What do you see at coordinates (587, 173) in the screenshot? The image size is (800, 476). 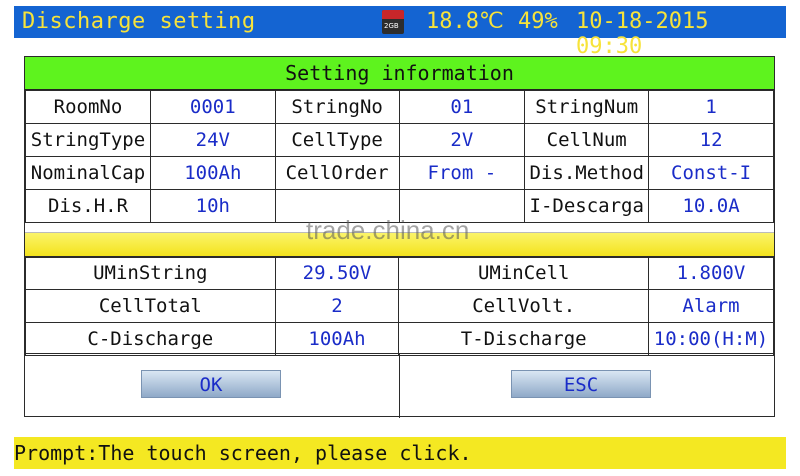 I see `setting-label: Dis.Method` at bounding box center [587, 173].